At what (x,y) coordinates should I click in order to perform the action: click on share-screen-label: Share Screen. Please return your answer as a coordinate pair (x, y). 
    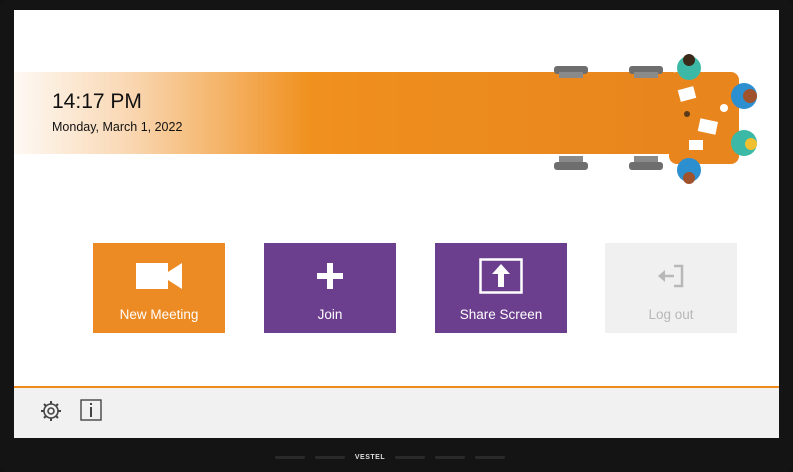
    Looking at the image, I should click on (501, 314).